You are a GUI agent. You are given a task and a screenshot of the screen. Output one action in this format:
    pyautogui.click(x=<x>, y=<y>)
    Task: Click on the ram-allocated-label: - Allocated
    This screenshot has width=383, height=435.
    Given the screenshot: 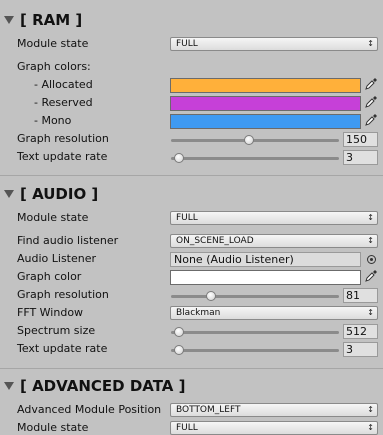 What is the action you would take?
    pyautogui.click(x=63, y=84)
    